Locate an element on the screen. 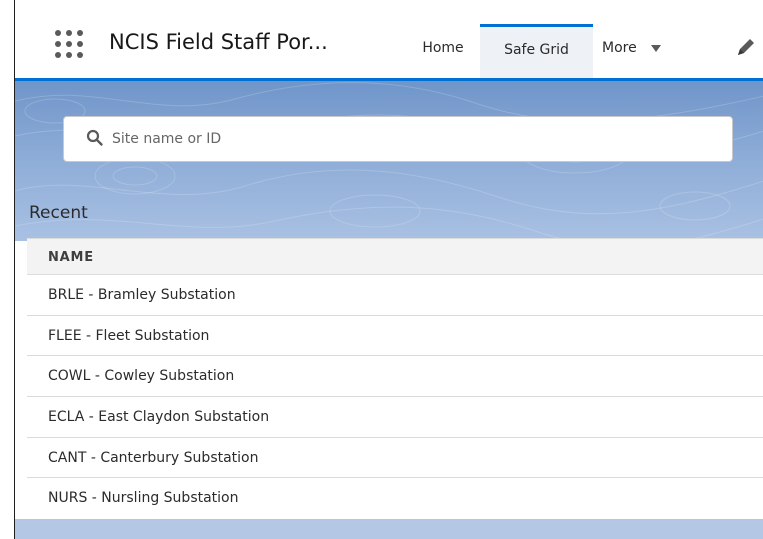 The width and height of the screenshot is (763, 539). app-launcher-grid-icon is located at coordinates (69, 44).